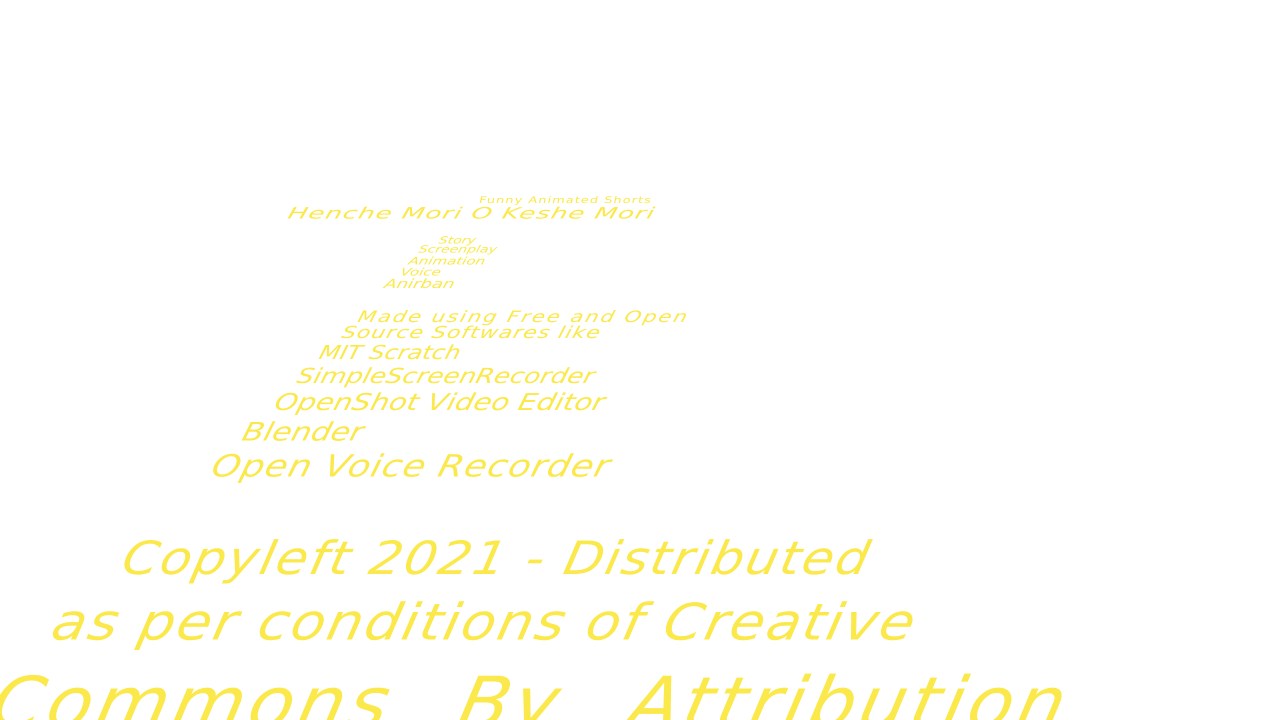 The image size is (1280, 720). Describe the element at coordinates (484, 623) in the screenshot. I see `license-line-2: as per conditions of Creative` at that location.